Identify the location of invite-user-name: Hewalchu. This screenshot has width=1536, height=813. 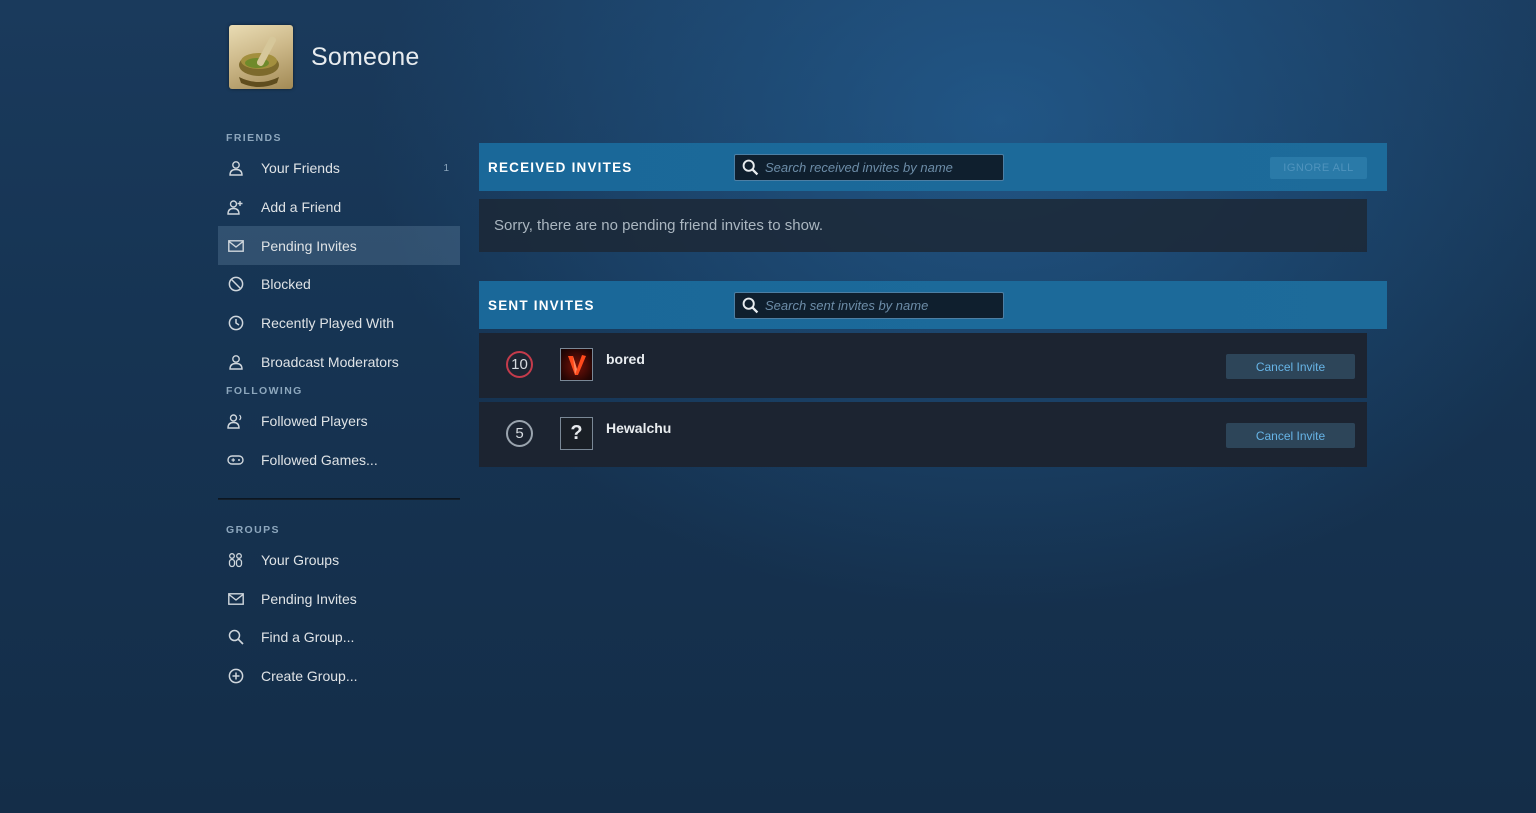
(638, 428).